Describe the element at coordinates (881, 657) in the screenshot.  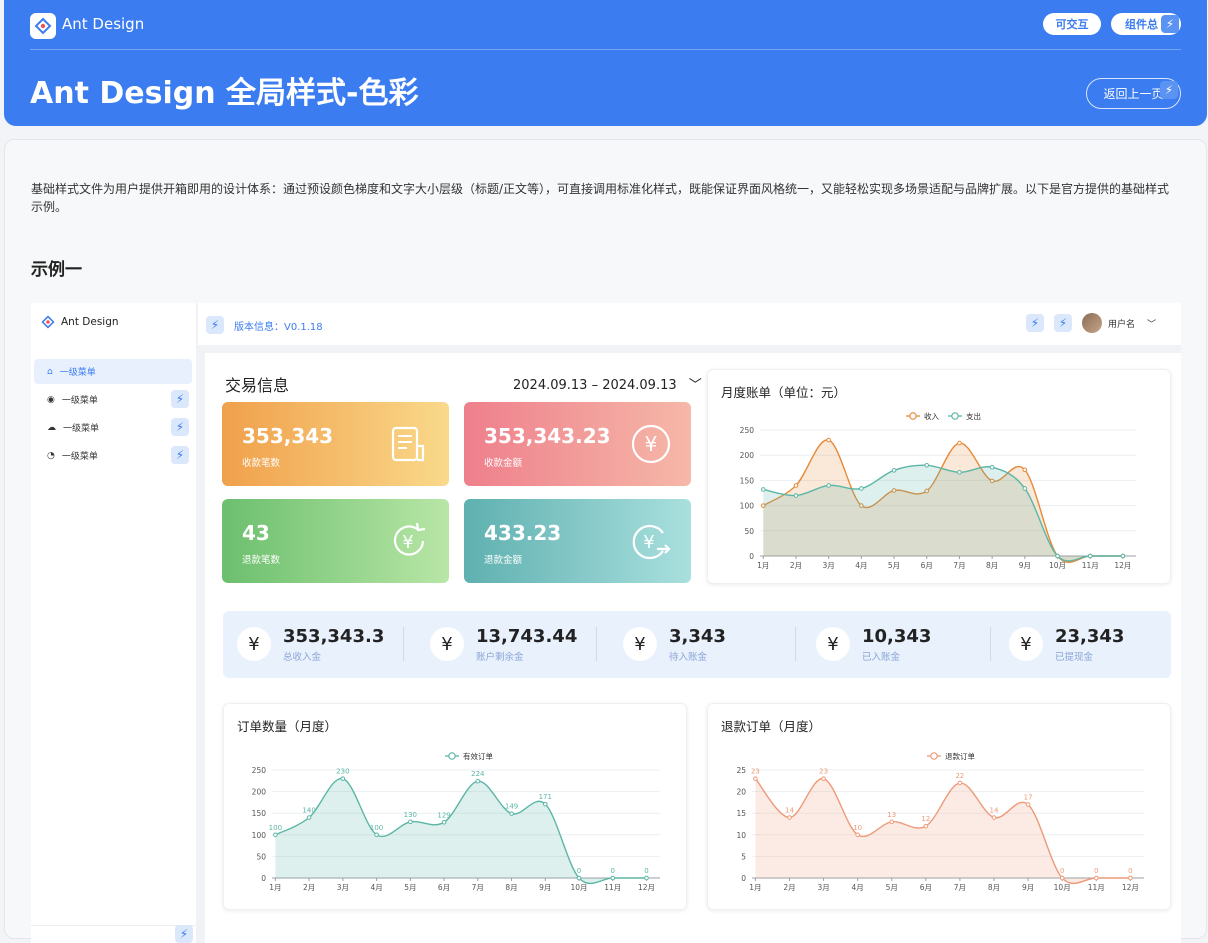
I see `stat-label: 已入账金` at that location.